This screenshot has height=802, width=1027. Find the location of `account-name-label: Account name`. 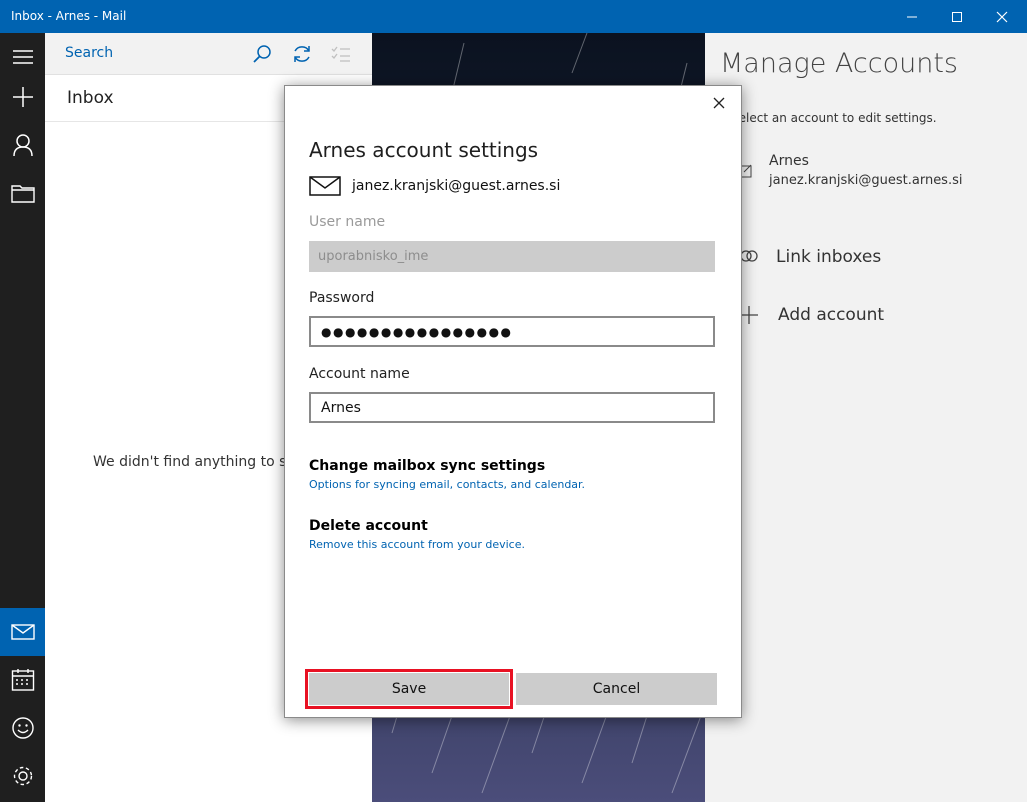

account-name-label: Account name is located at coordinates (359, 374).